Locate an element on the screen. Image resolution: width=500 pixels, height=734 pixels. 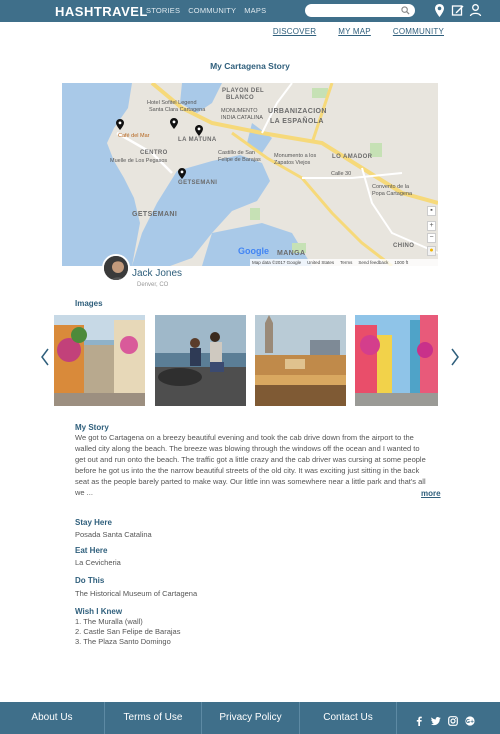
map-label-sofitel-2: Santa Clara Cartagena is located at coordinates (177, 110).